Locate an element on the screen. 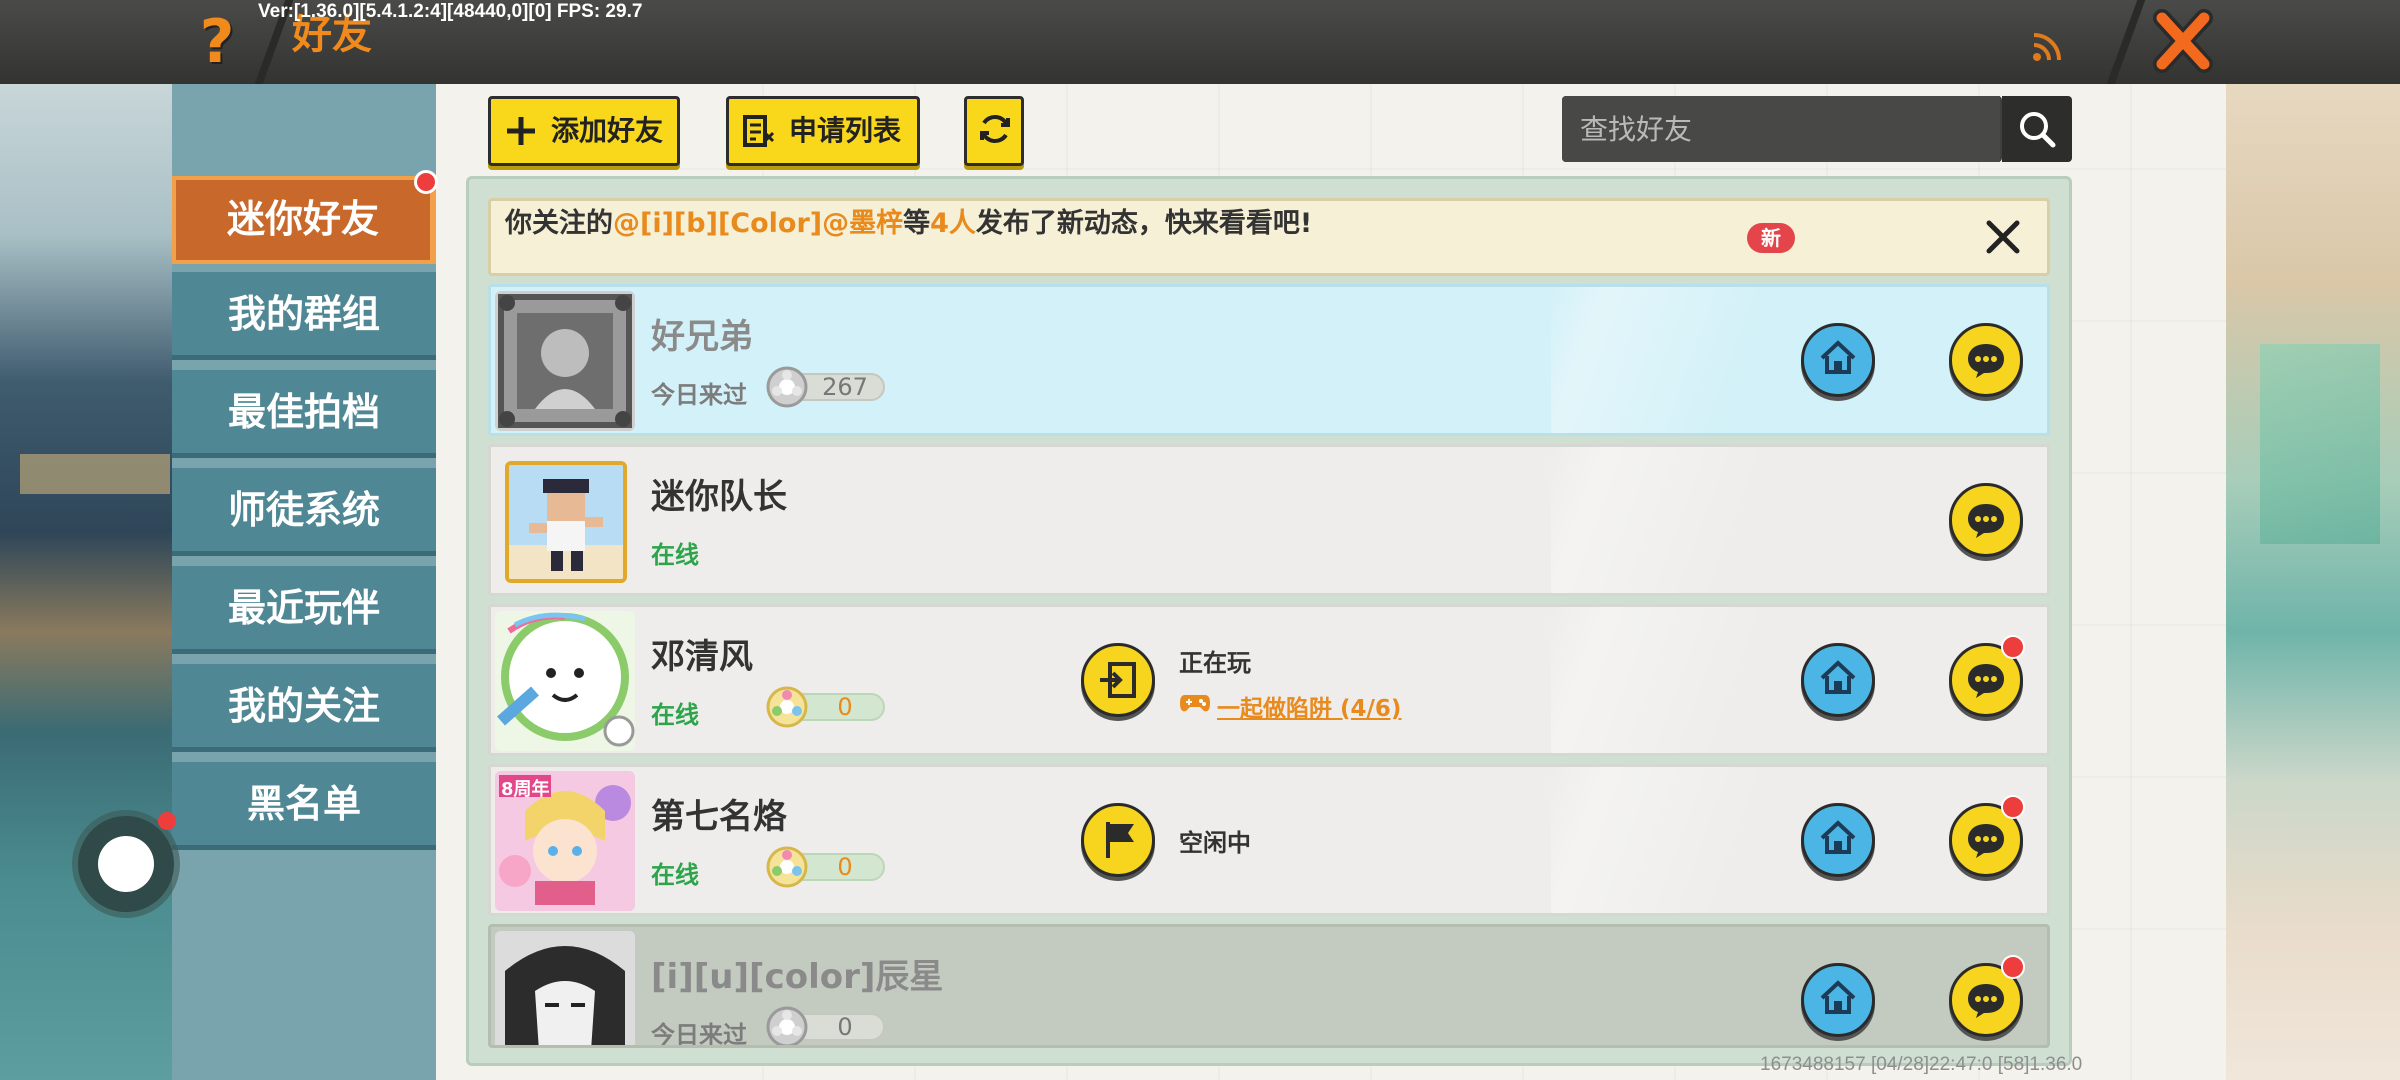  tab-mini-friends: 迷你好友 is located at coordinates (304, 220).